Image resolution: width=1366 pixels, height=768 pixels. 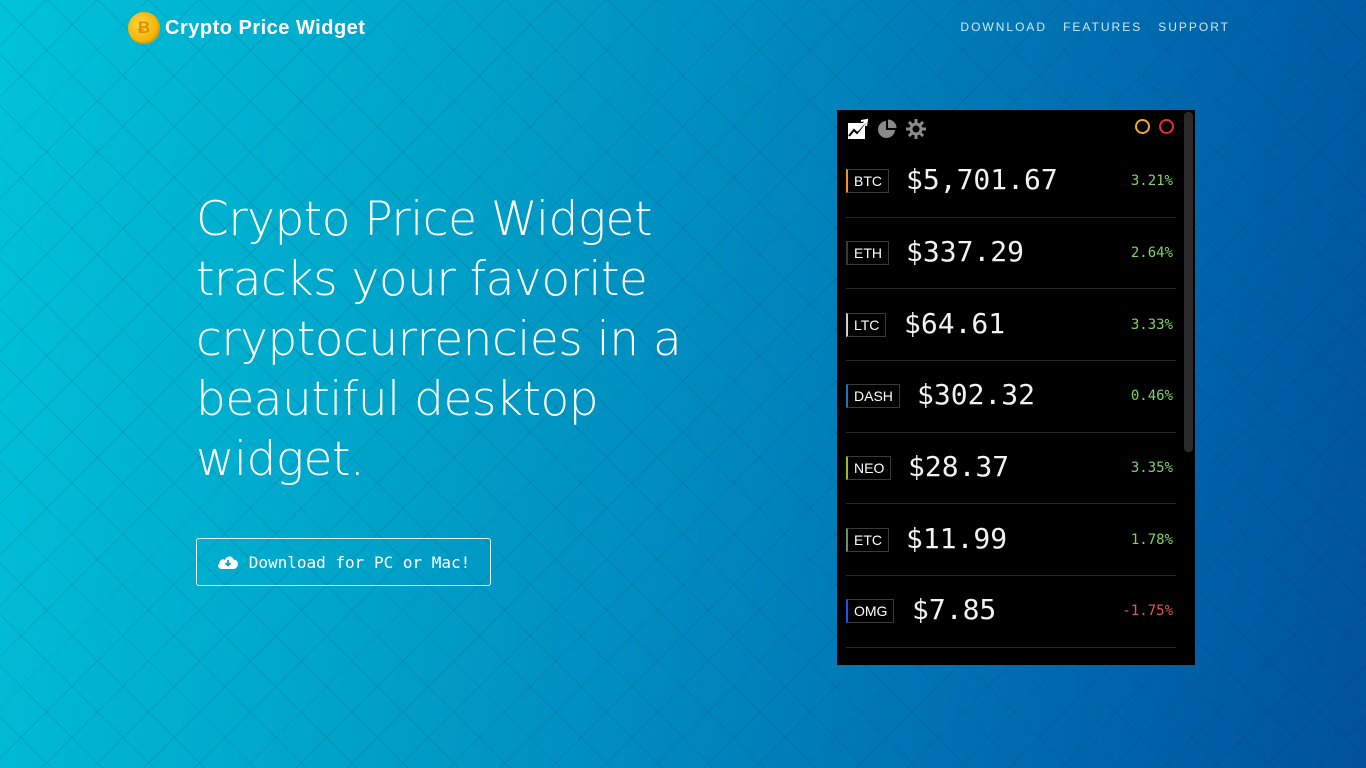 What do you see at coordinates (867, 253) in the screenshot?
I see `coin-symbol: ETH` at bounding box center [867, 253].